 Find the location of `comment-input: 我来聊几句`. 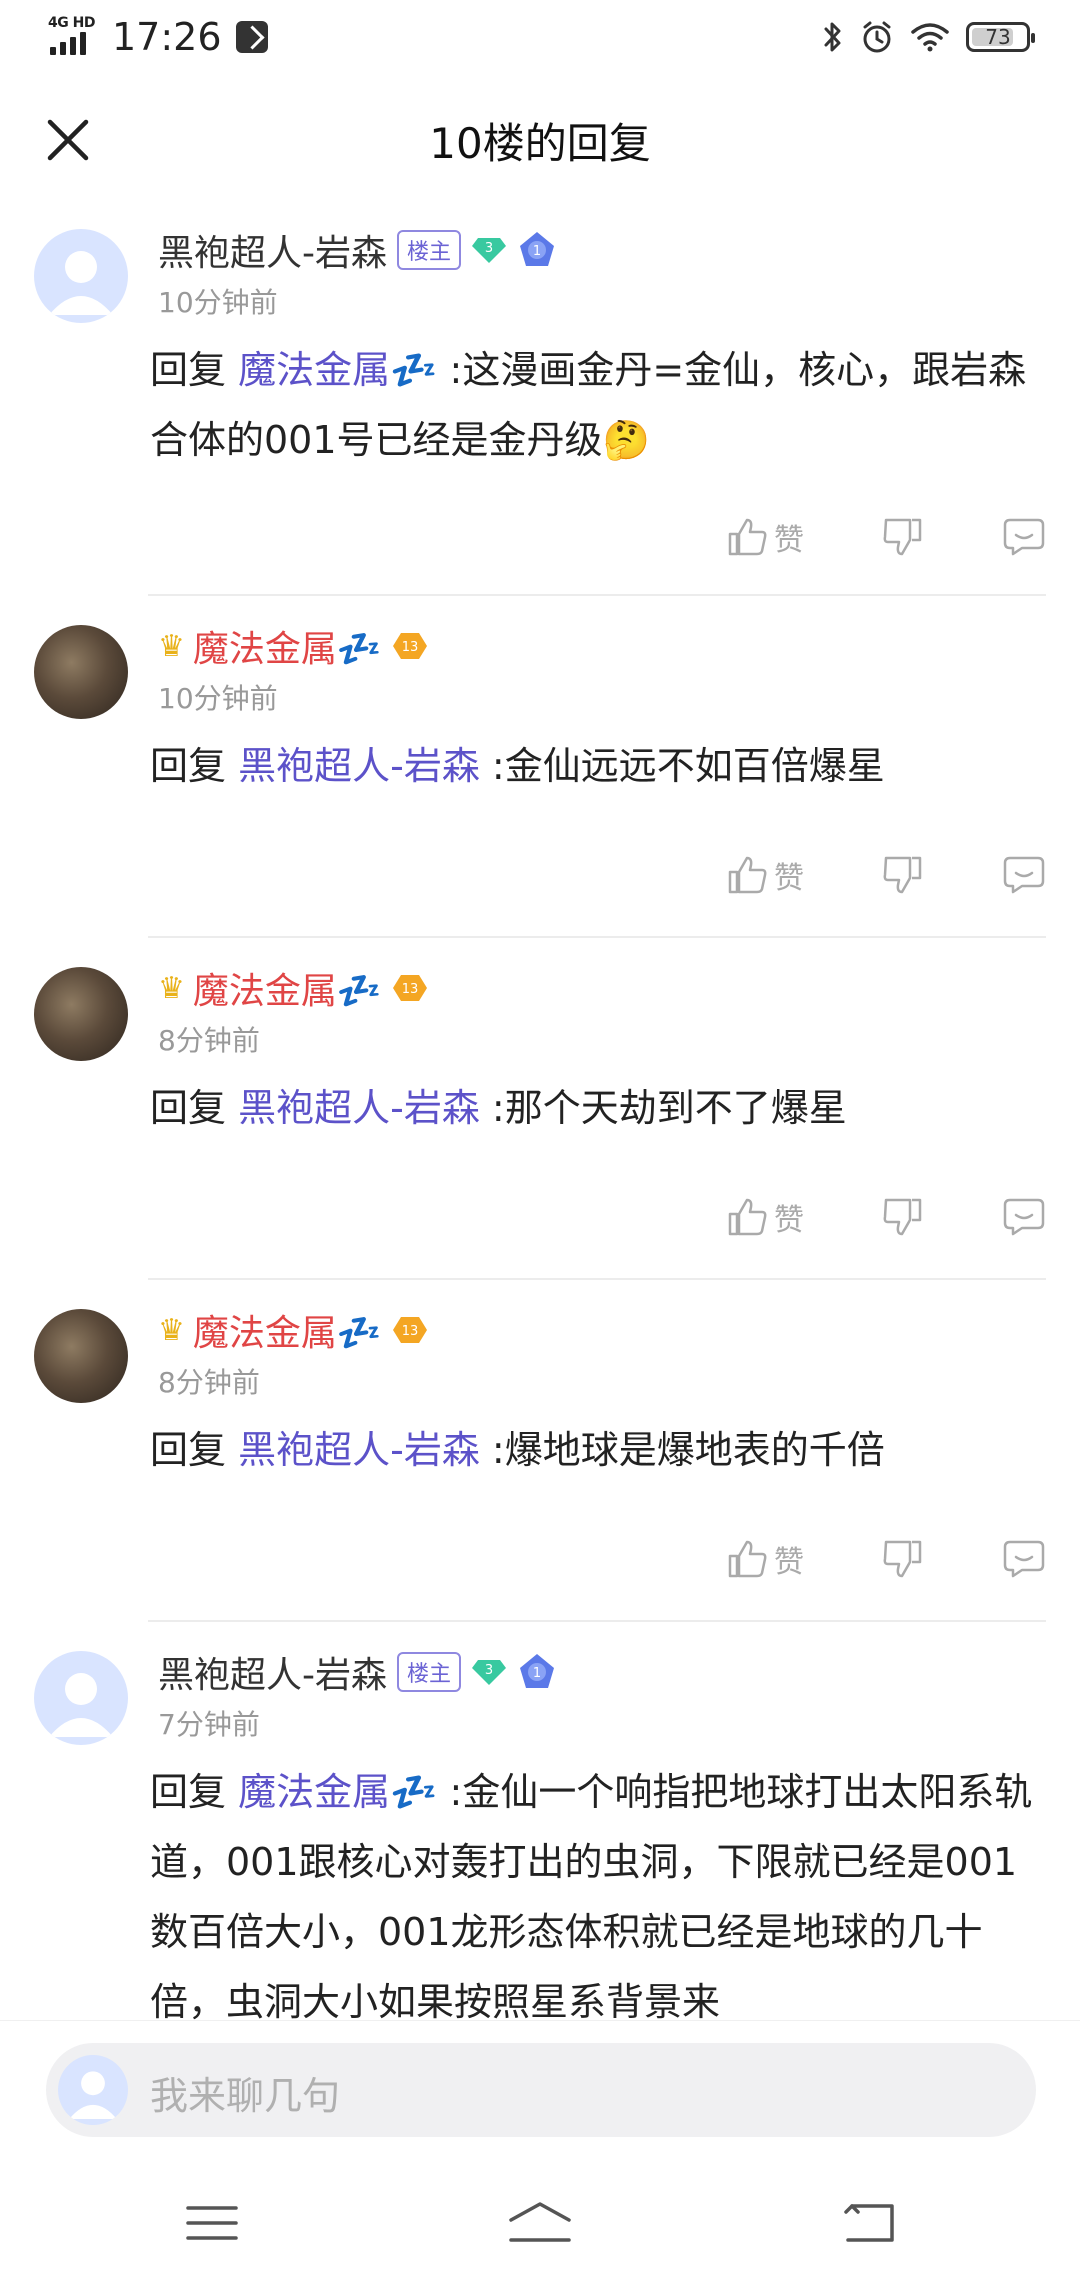

comment-input: 我来聊几句 is located at coordinates (541, 2090).